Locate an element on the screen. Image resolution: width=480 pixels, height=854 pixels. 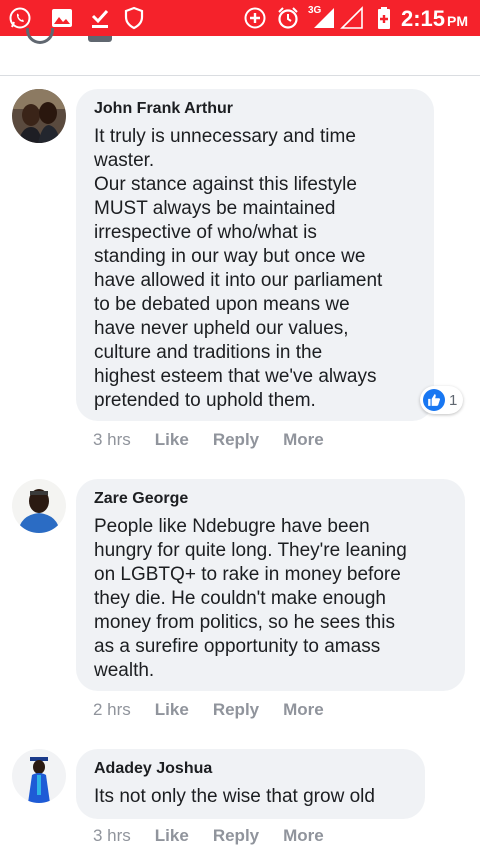
battery-icon is located at coordinates (384, 18).